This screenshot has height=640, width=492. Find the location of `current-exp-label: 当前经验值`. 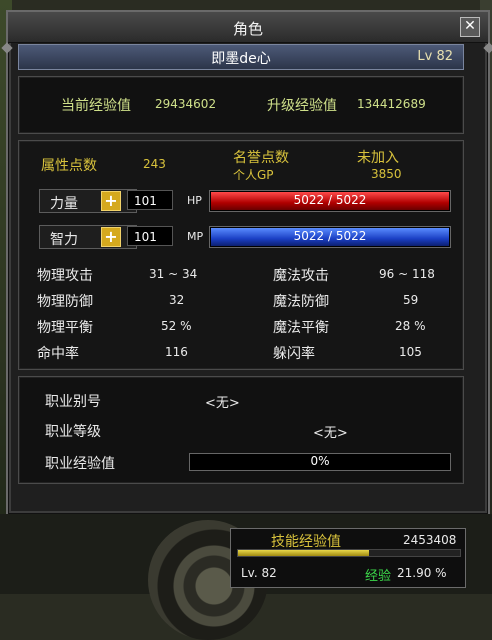

current-exp-label: 当前经验值 is located at coordinates (96, 106).